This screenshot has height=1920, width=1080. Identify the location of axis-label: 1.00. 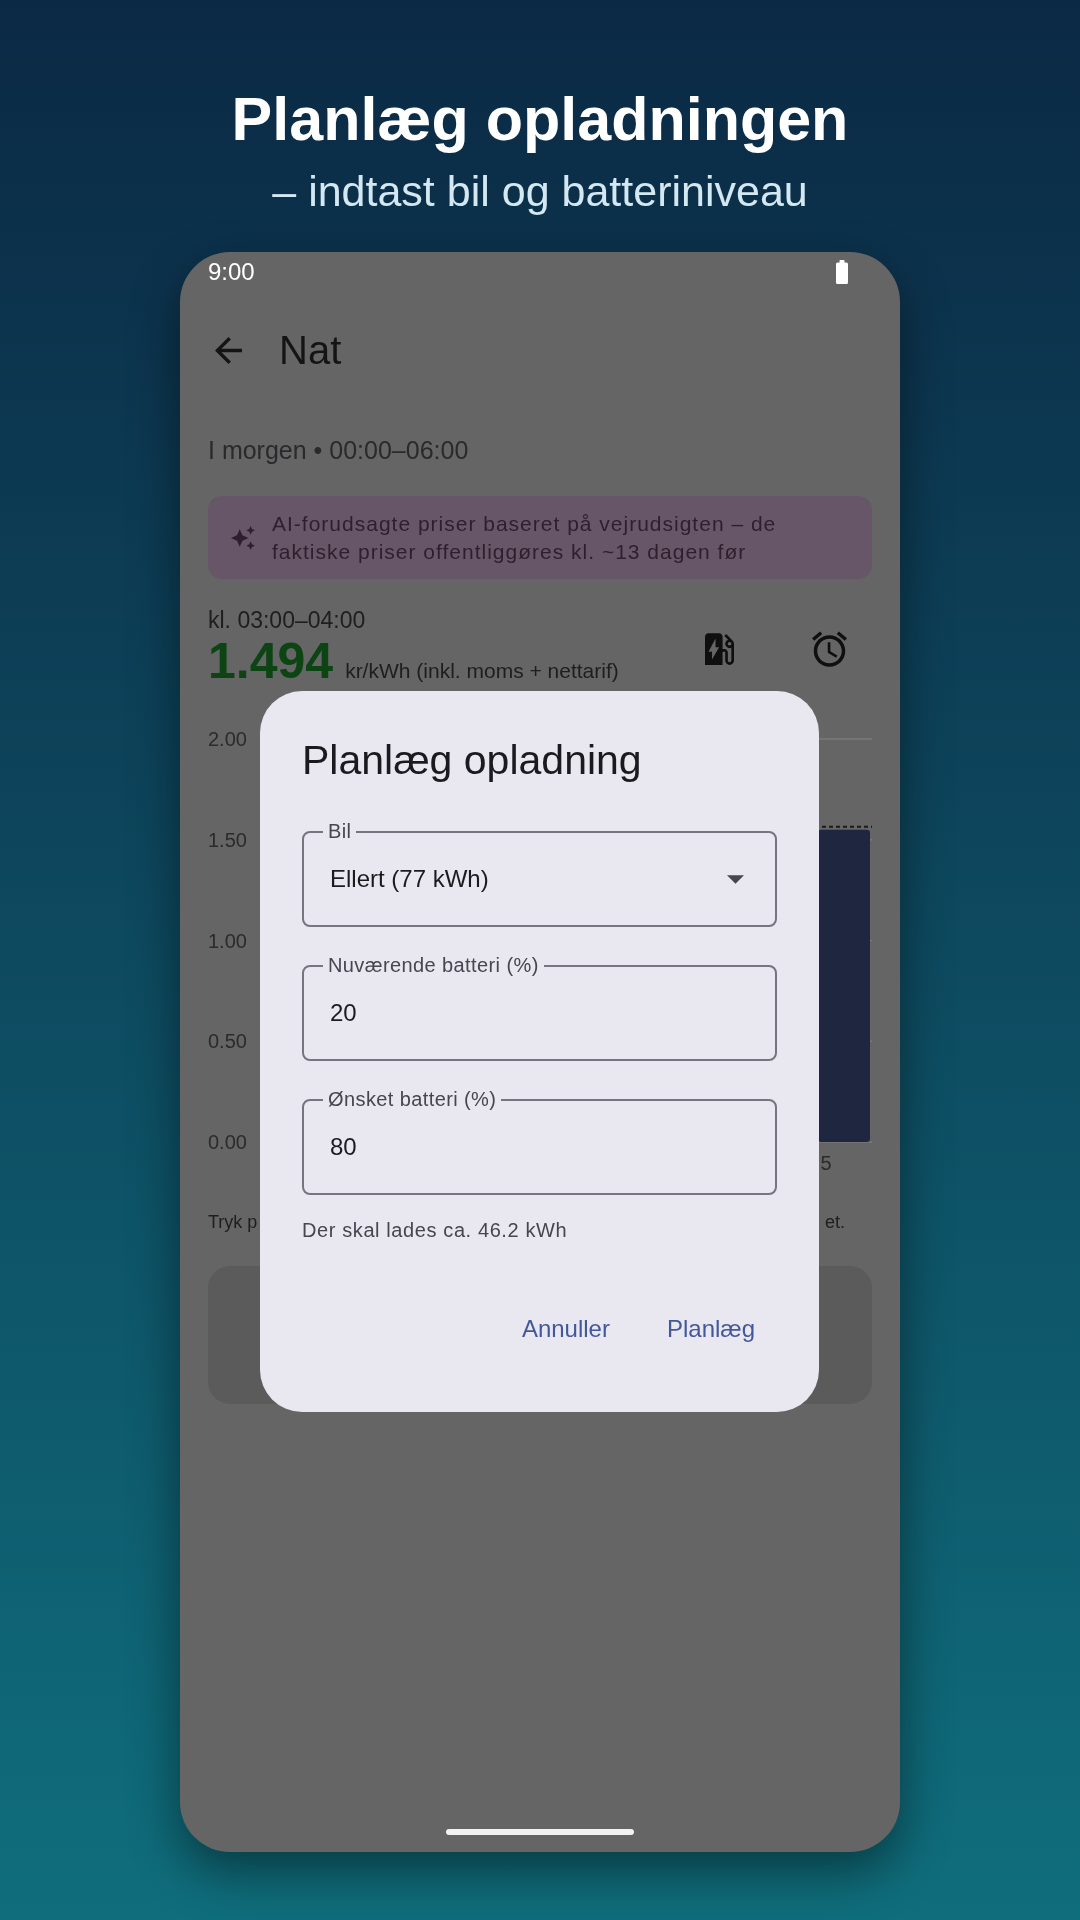
(227, 940).